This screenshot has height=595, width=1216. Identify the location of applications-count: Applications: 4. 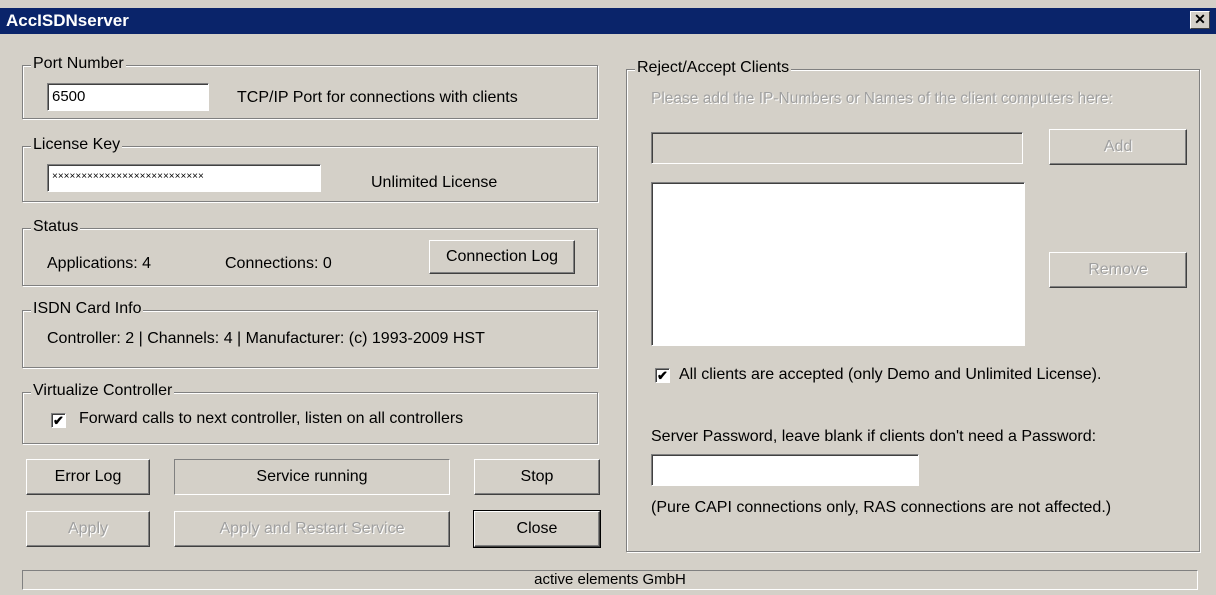
(99, 263).